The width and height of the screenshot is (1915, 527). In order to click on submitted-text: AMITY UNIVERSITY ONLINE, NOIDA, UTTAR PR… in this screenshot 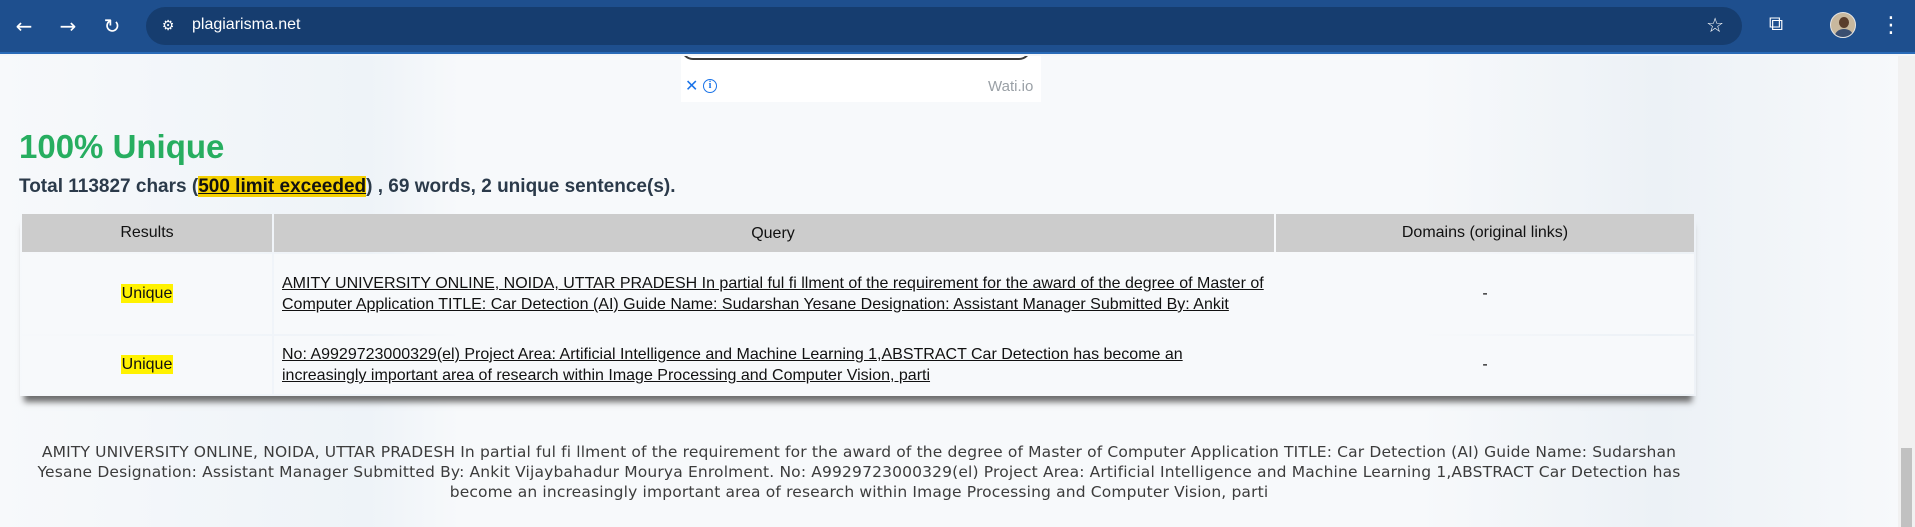, I will do `click(859, 472)`.